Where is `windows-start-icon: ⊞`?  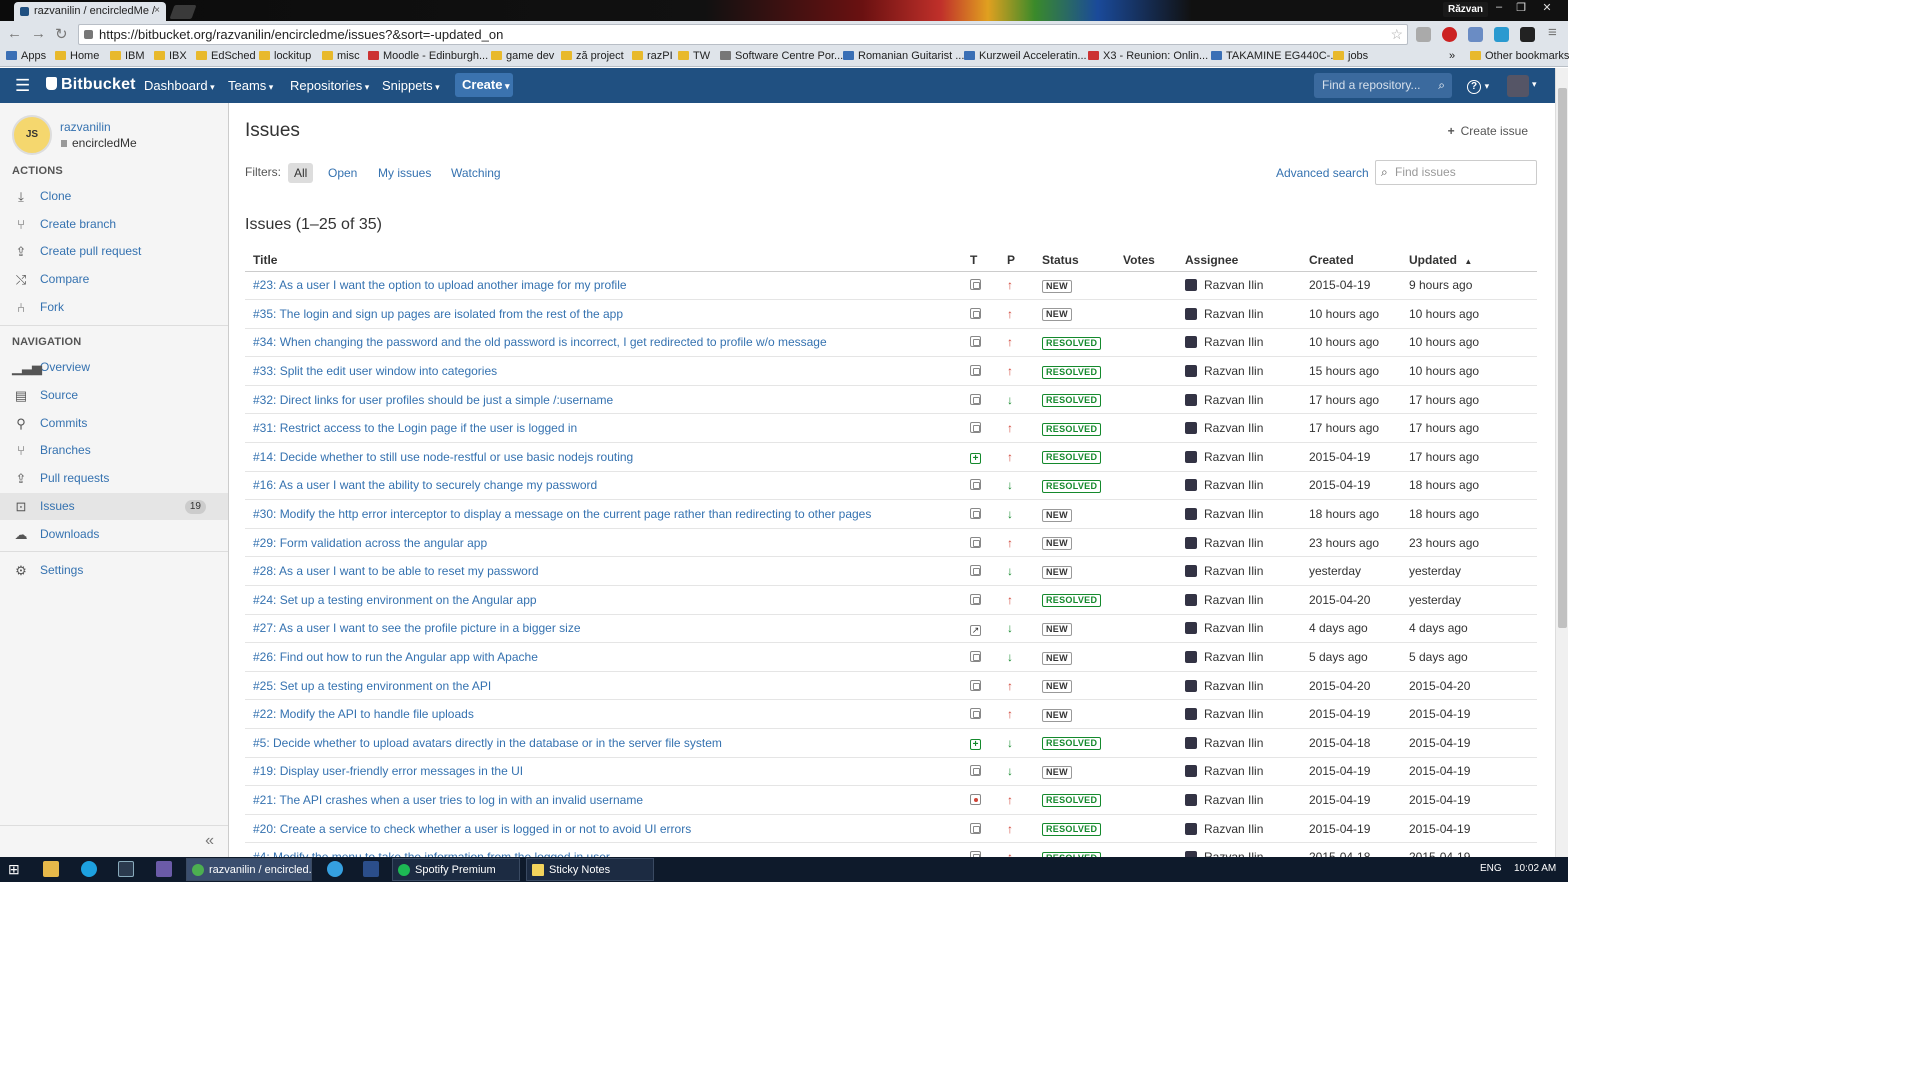
windows-start-icon: ⊞ is located at coordinates (14, 869).